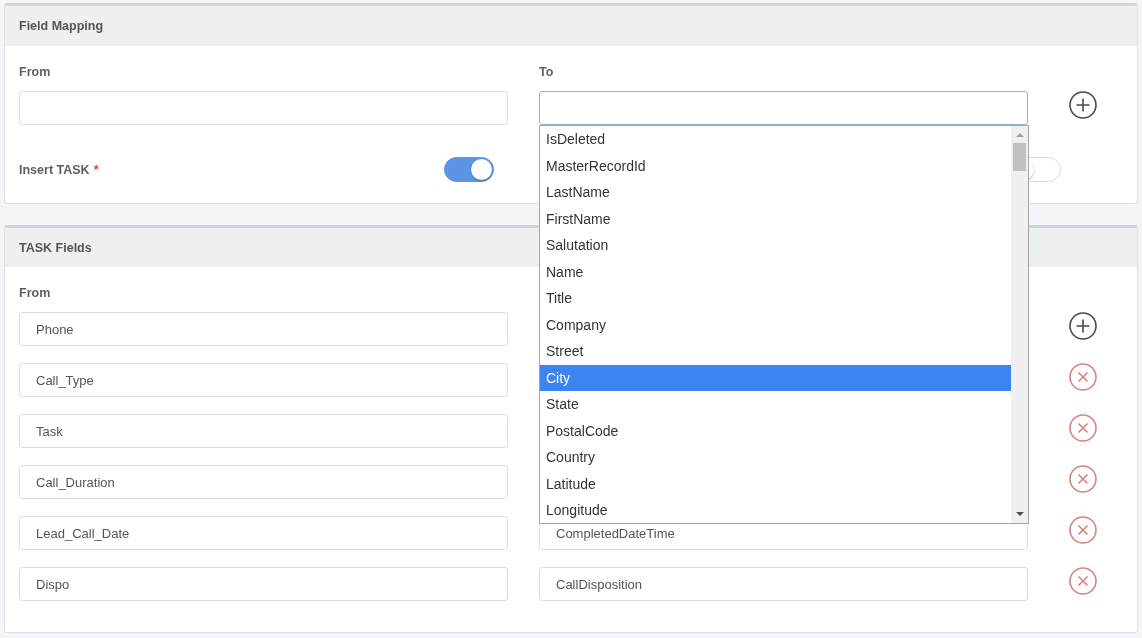  What do you see at coordinates (546, 72) in the screenshot?
I see `field-label: To` at bounding box center [546, 72].